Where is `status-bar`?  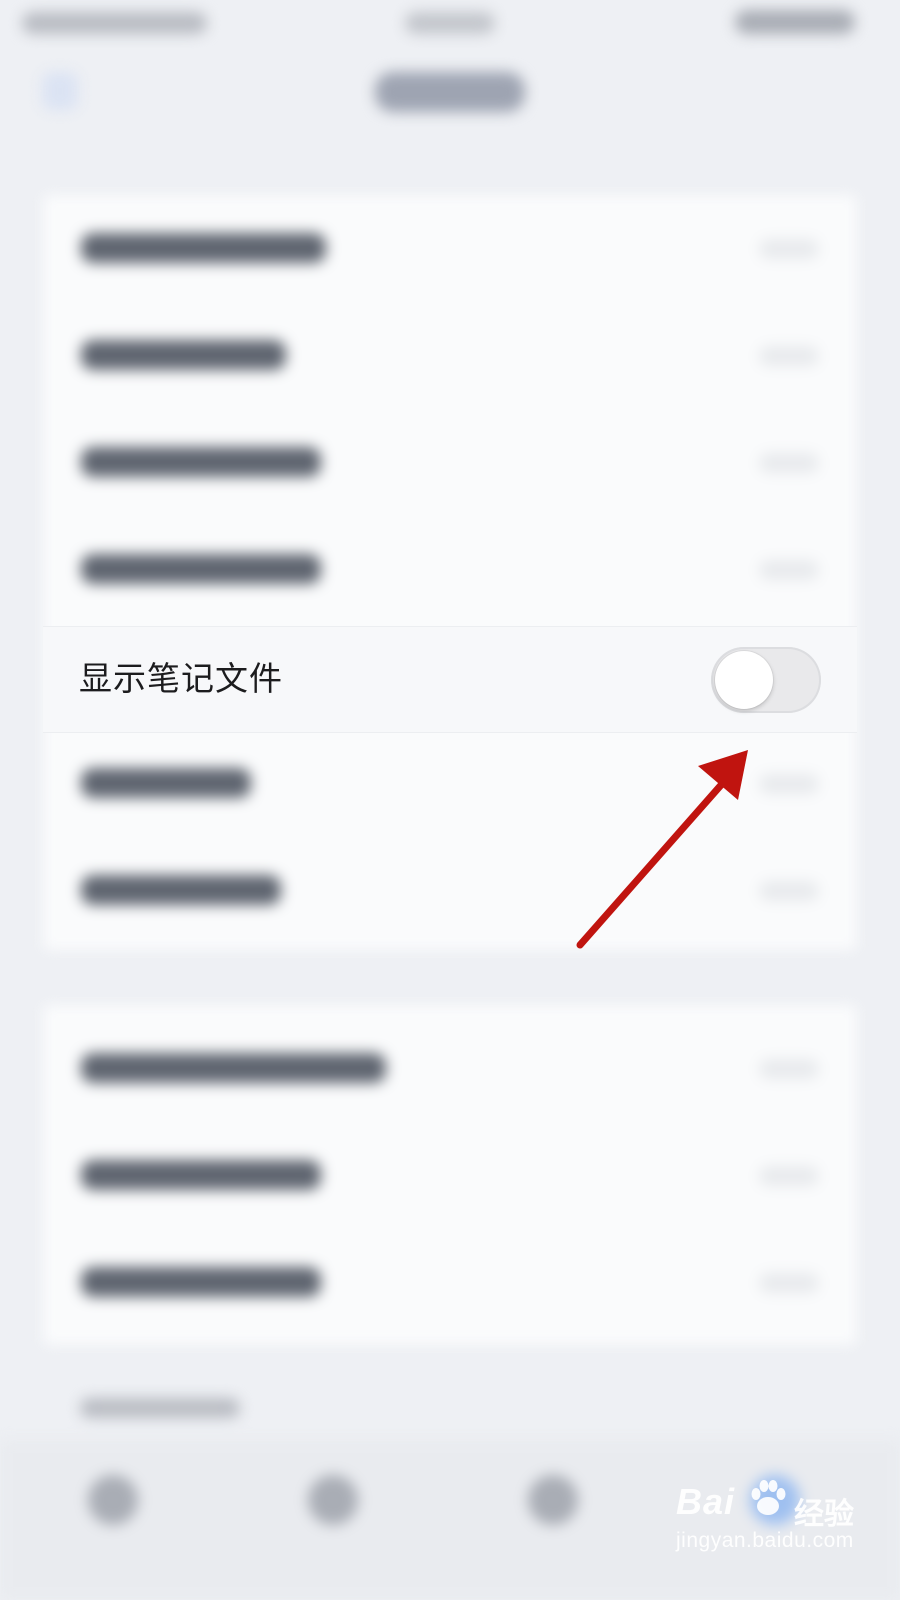
status-bar is located at coordinates (450, 23).